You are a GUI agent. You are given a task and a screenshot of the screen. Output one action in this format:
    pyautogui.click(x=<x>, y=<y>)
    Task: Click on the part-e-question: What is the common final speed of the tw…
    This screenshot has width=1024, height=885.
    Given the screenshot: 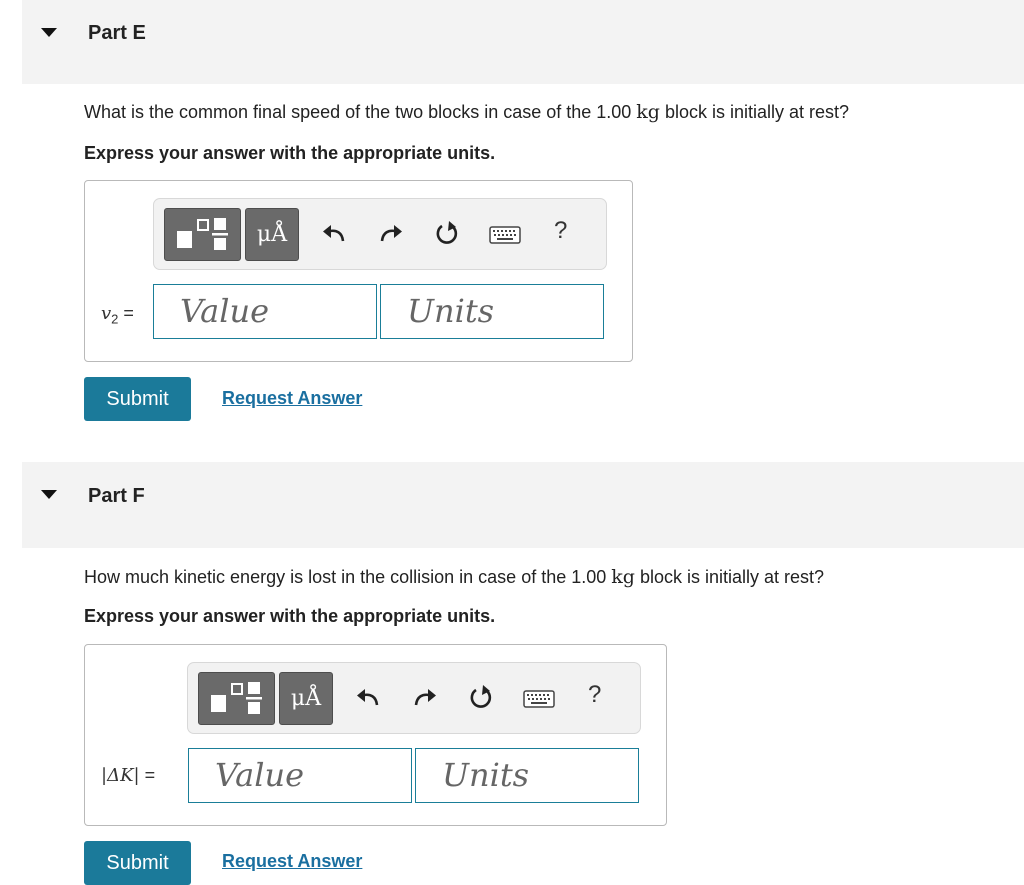 What is the action you would take?
    pyautogui.click(x=466, y=112)
    